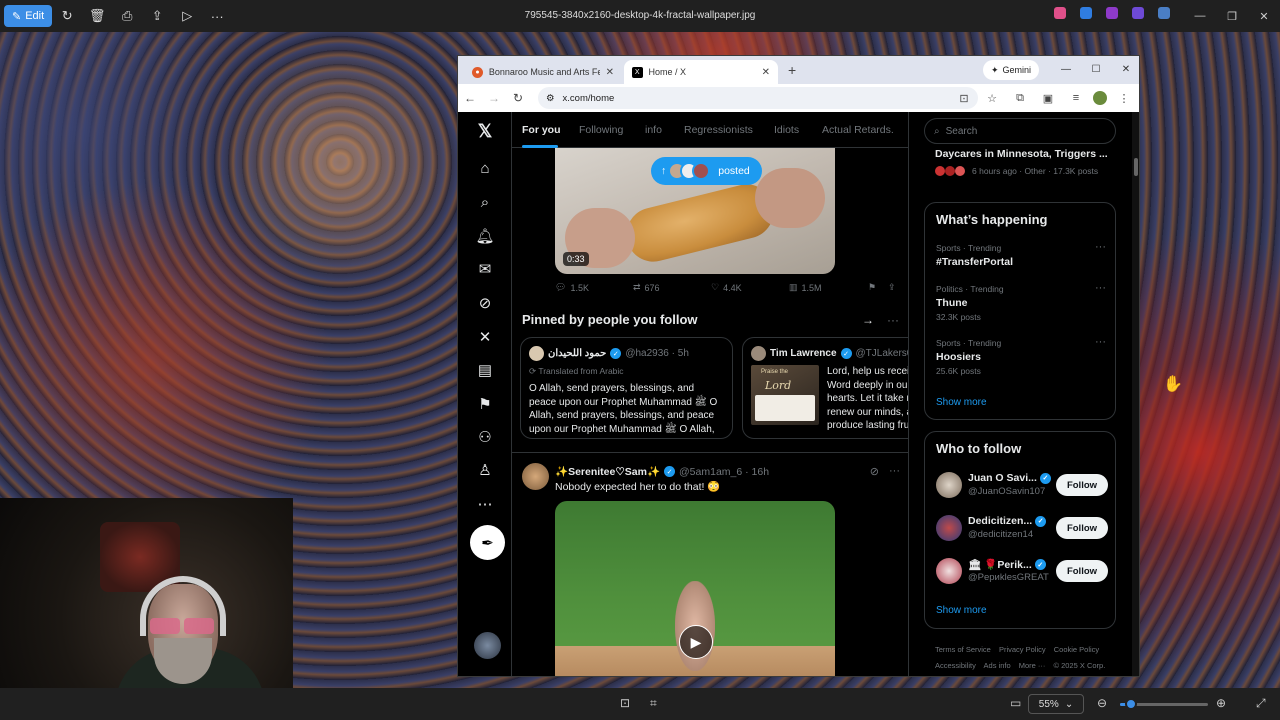 This screenshot has height=720, width=1280. What do you see at coordinates (696, 642) in the screenshot?
I see `play-icon: ▶` at bounding box center [696, 642].